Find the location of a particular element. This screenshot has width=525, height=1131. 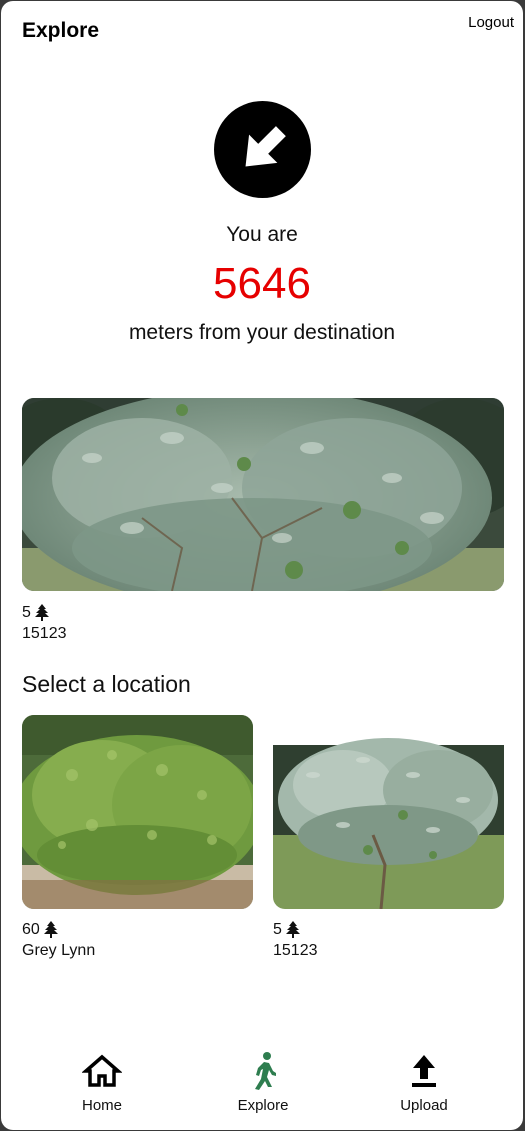

nav-label: Explore is located at coordinates (263, 1105).